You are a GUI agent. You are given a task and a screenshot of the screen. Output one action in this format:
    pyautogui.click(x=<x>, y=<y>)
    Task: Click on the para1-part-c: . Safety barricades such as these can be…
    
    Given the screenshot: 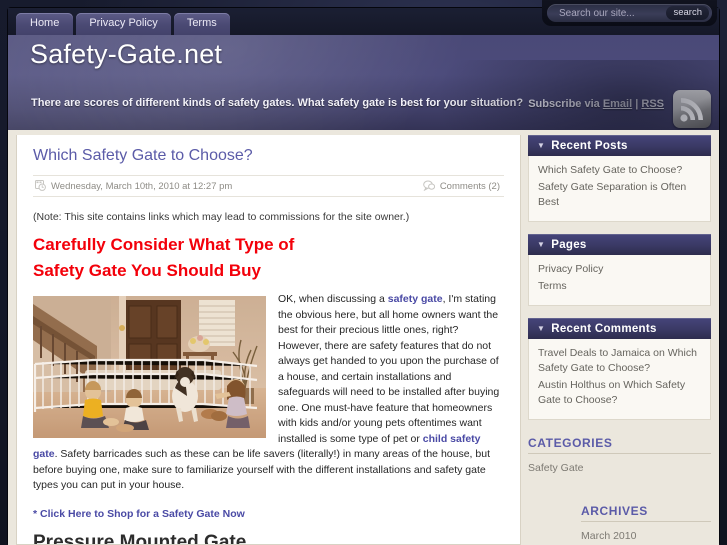 What is the action you would take?
    pyautogui.click(x=261, y=469)
    